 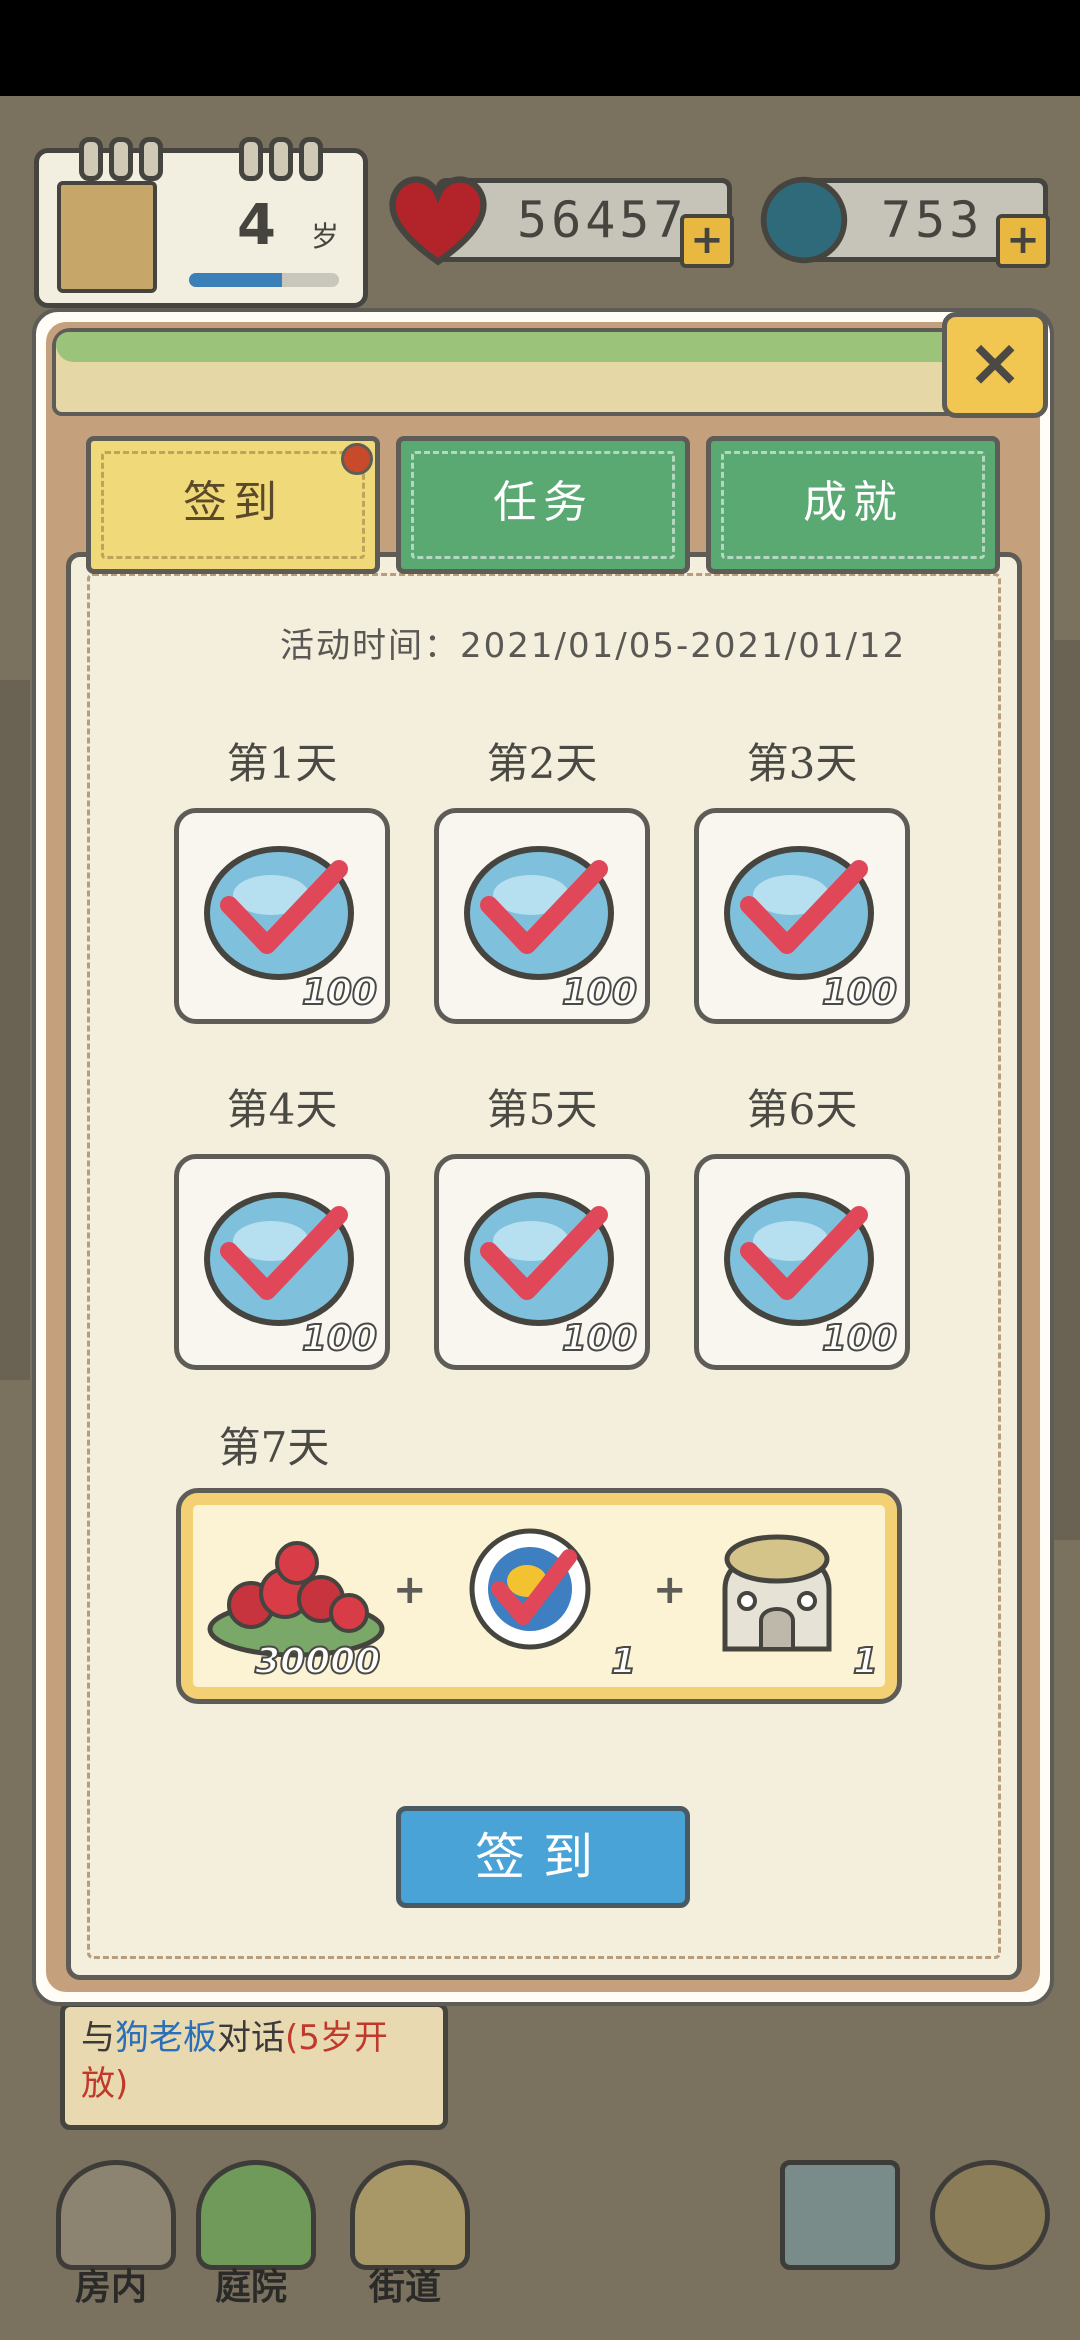 What do you see at coordinates (542, 1109) in the screenshot?
I see `day-5-label: 第5天` at bounding box center [542, 1109].